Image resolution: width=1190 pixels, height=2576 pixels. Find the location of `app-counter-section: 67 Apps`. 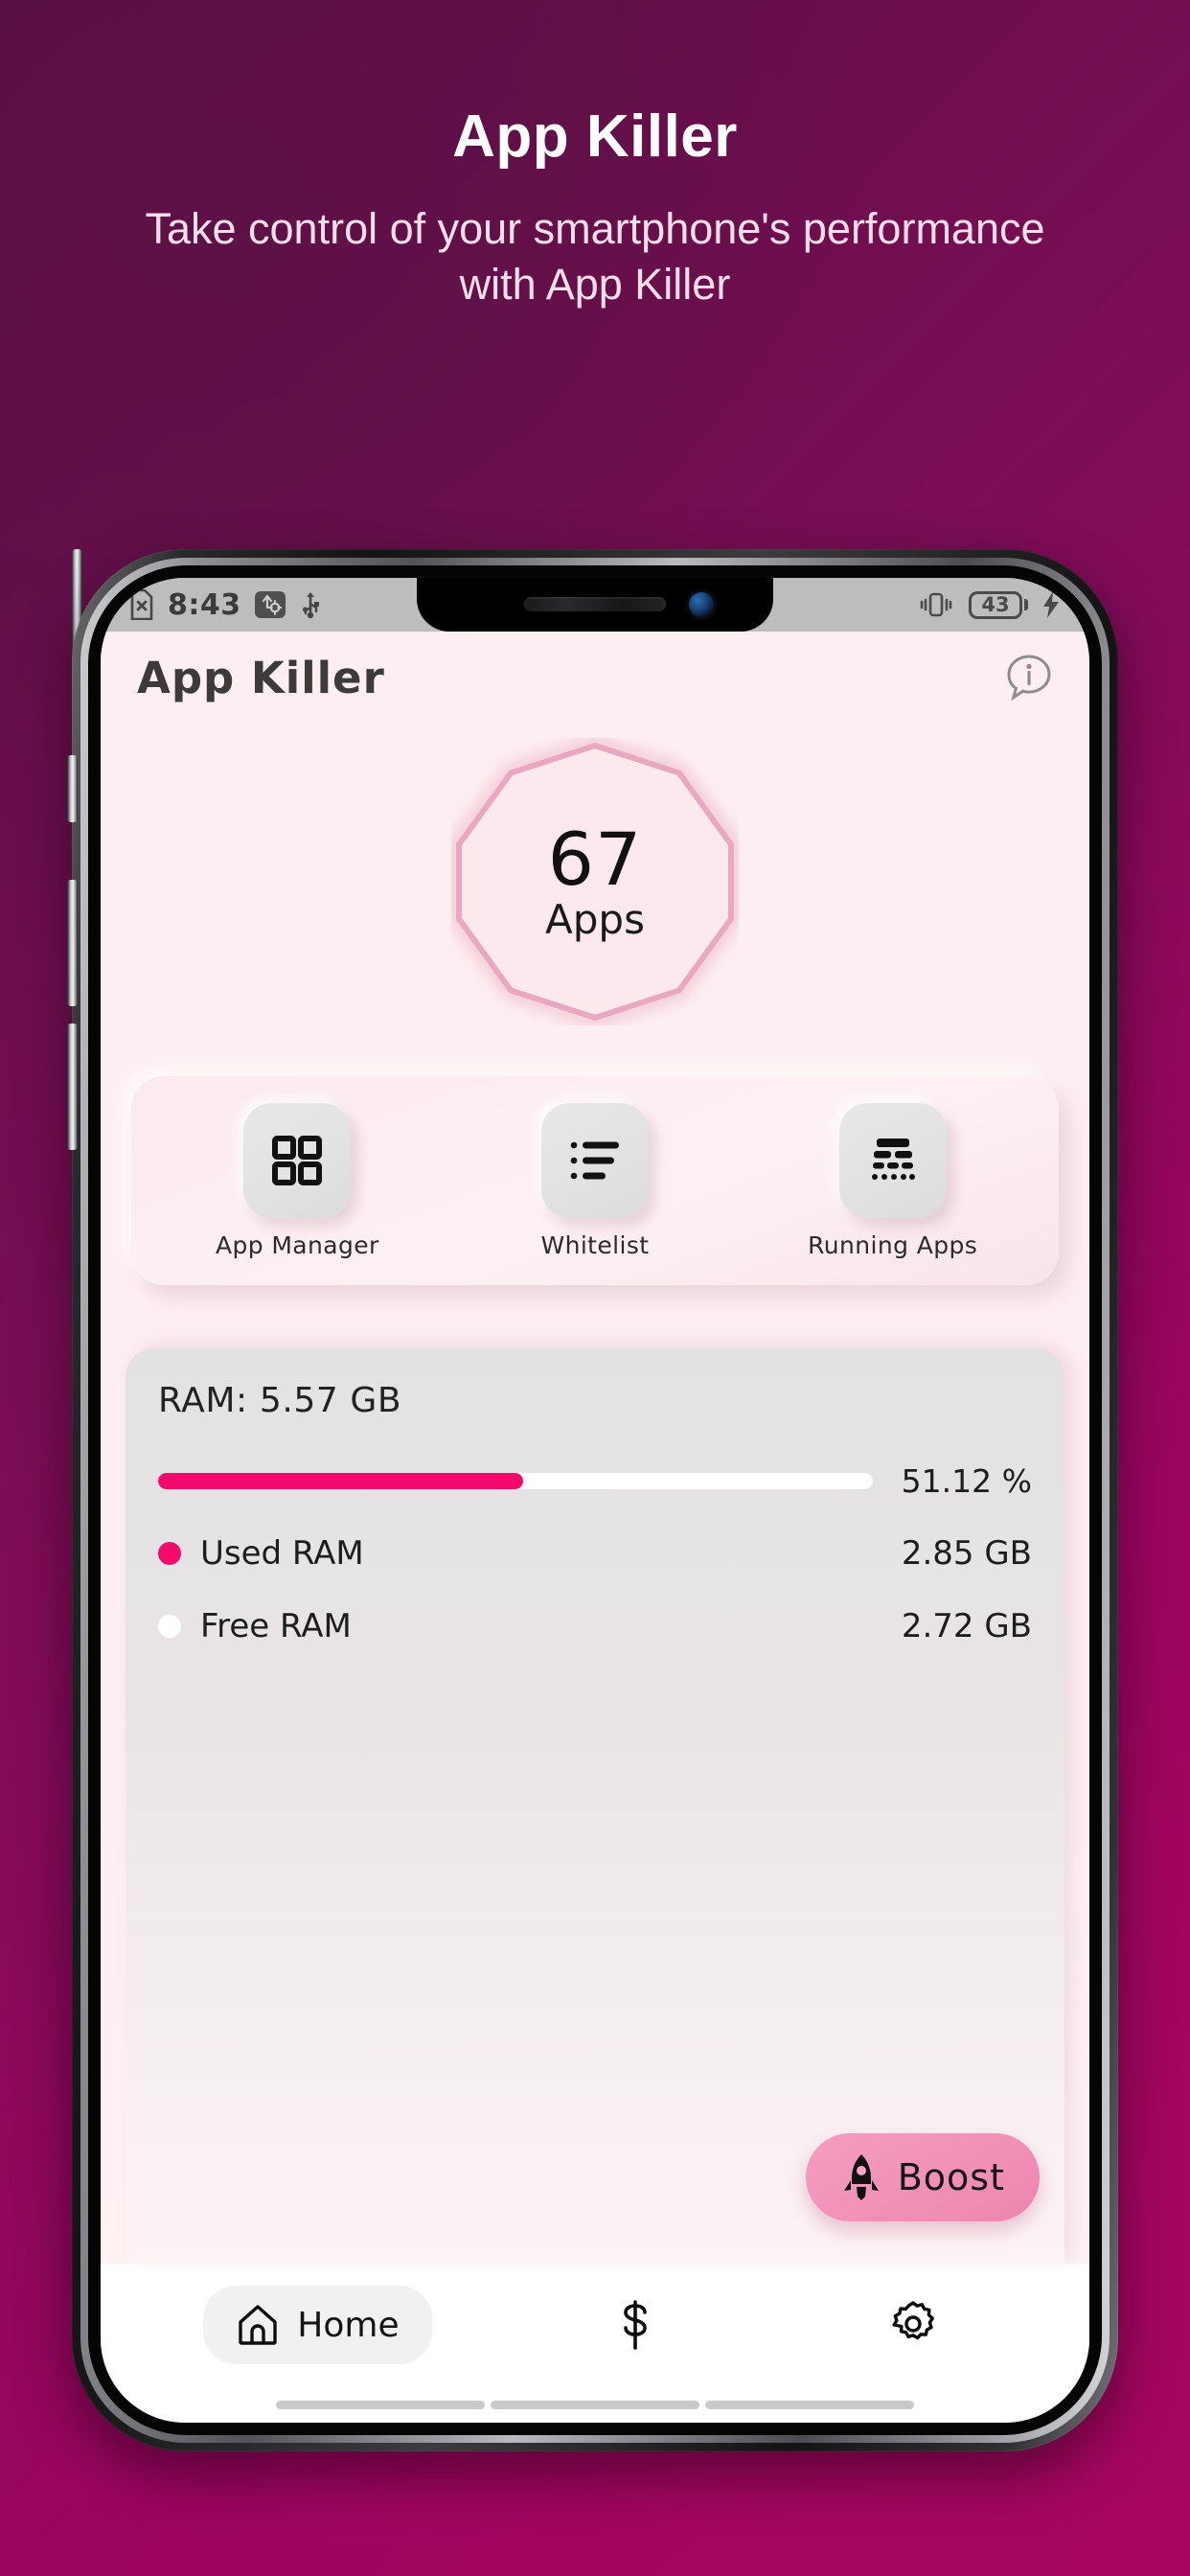

app-counter-section: 67 Apps is located at coordinates (595, 882).